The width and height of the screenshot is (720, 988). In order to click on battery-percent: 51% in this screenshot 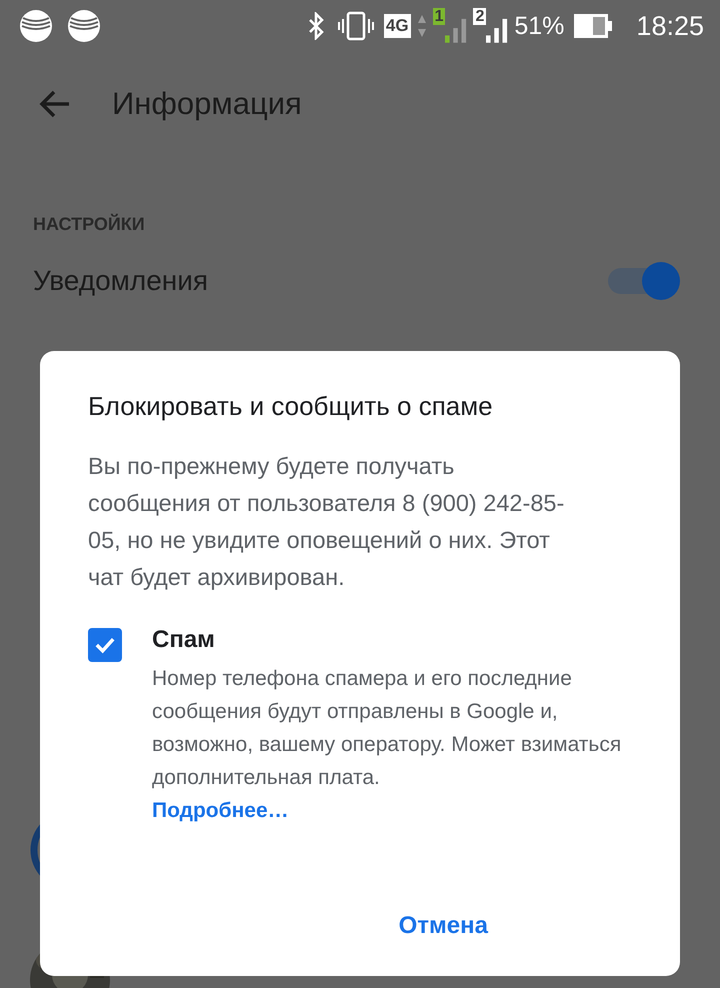, I will do `click(539, 26)`.